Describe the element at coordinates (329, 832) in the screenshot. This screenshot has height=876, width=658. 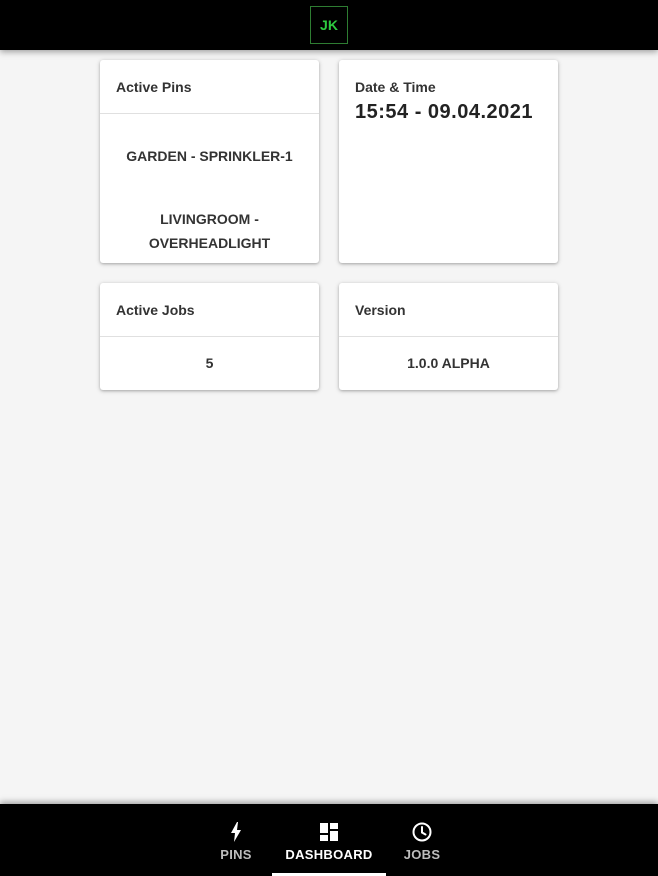
I see `dashboard-icon` at that location.